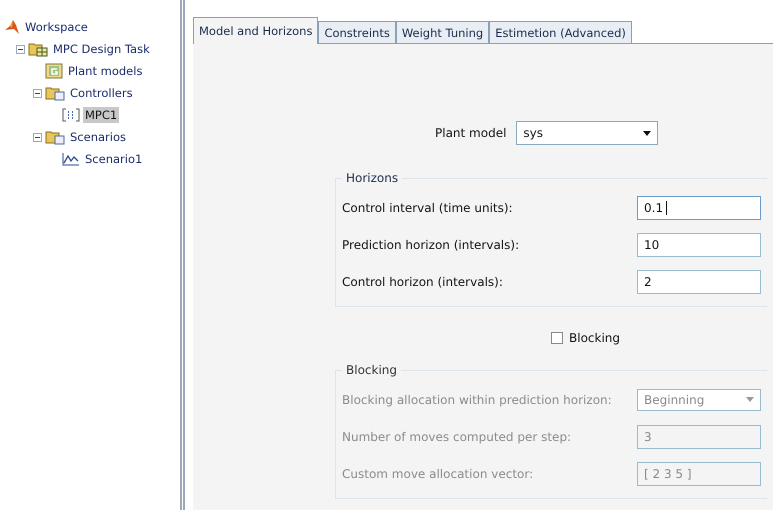 The image size is (773, 510). What do you see at coordinates (255, 30) in the screenshot?
I see `tab: Model and Horizons` at bounding box center [255, 30].